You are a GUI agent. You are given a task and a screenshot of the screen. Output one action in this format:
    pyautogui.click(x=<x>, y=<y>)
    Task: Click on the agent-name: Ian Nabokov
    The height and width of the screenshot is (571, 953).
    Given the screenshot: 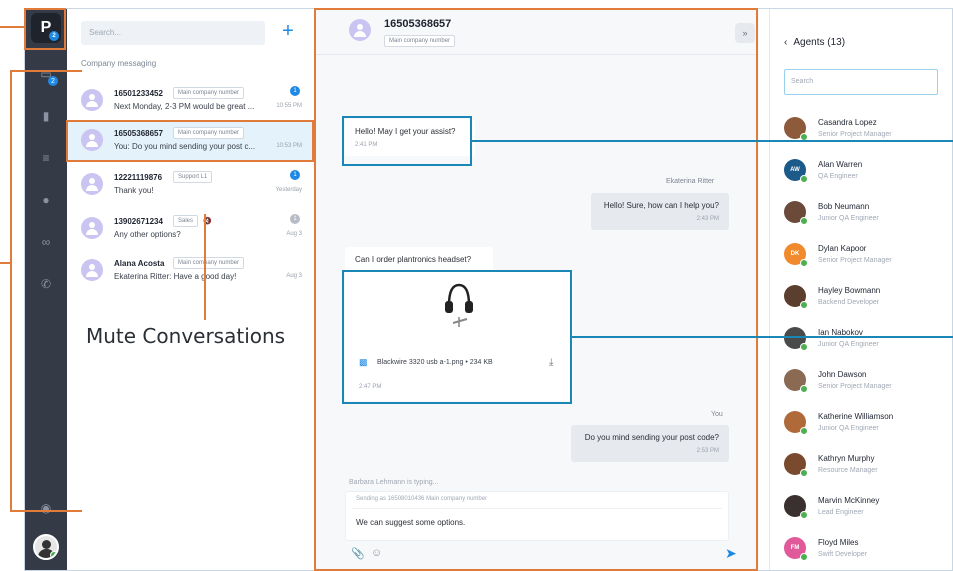 What is the action you would take?
    pyautogui.click(x=840, y=332)
    